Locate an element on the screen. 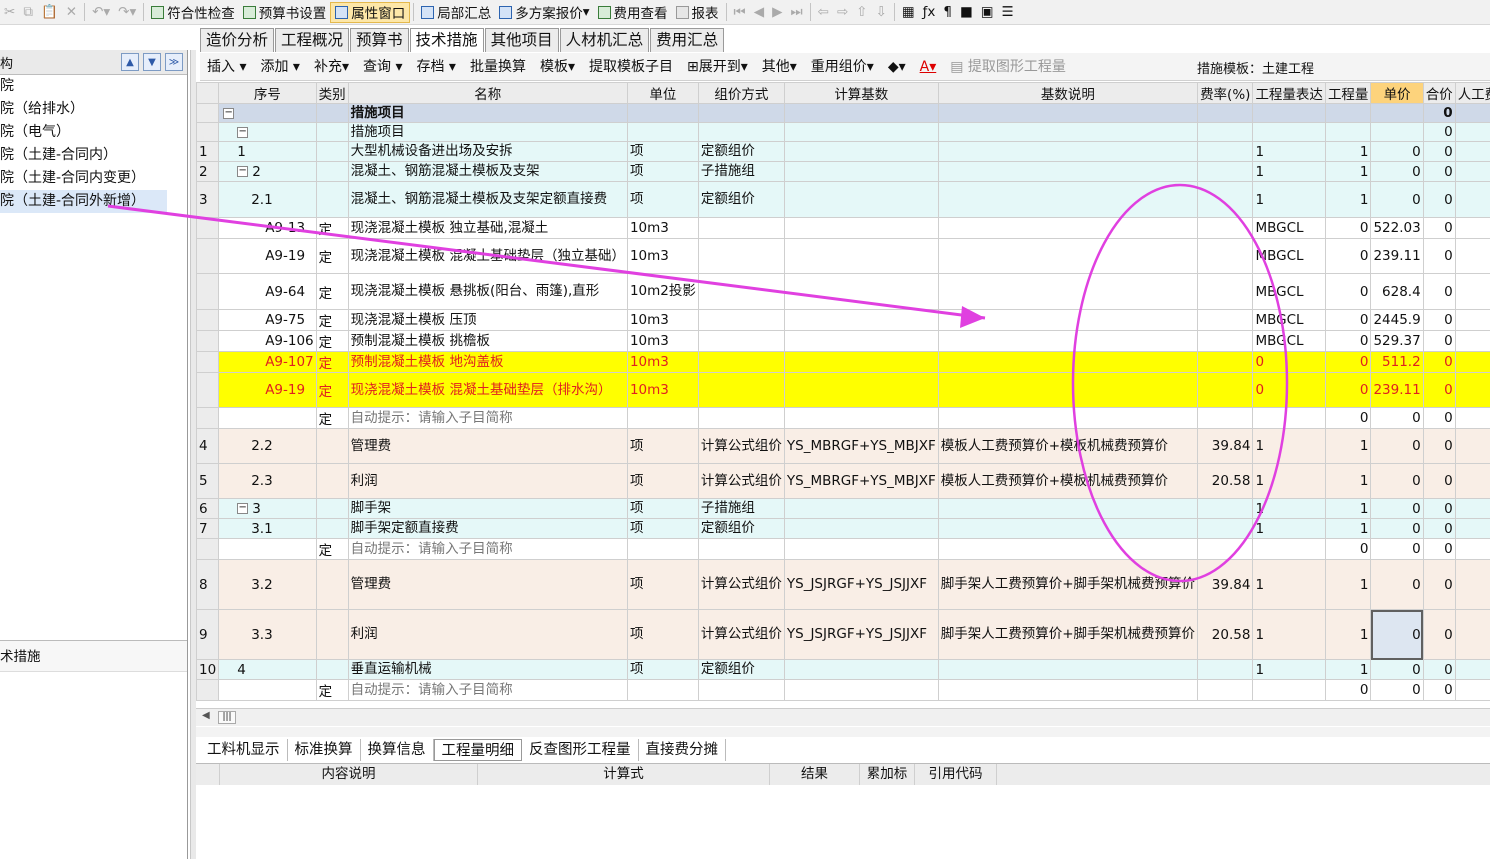  paragraph-icon: ¶ is located at coordinates (947, 12).